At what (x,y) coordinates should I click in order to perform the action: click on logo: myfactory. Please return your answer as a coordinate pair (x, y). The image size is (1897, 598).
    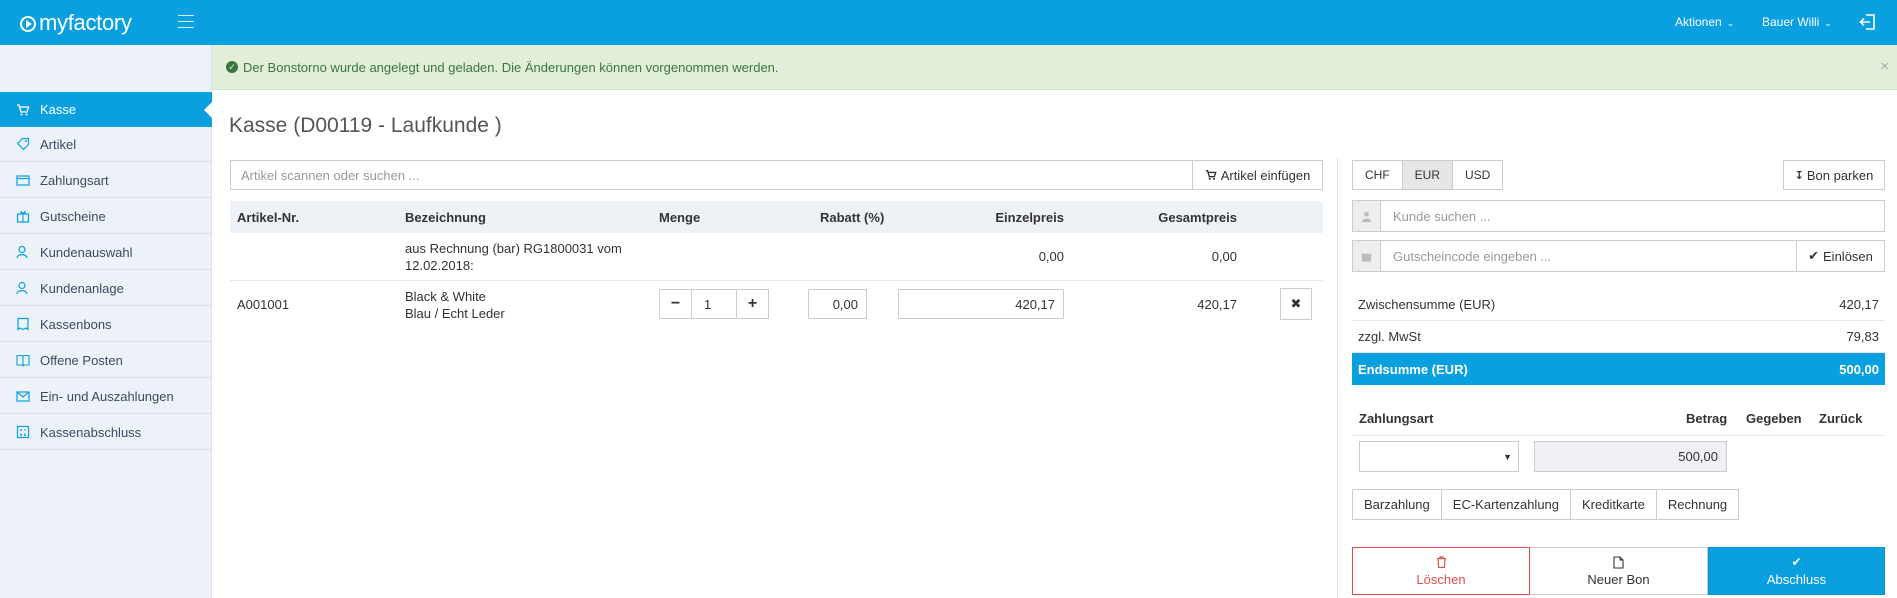
    Looking at the image, I should click on (76, 23).